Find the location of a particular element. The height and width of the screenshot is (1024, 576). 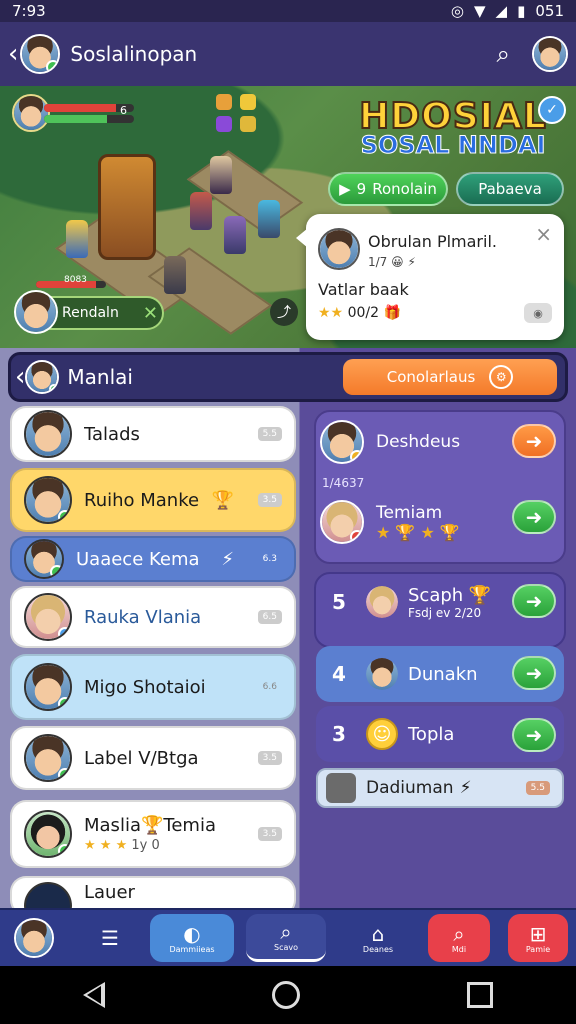

list-item: Ruiho Manke 🏆 3.5 is located at coordinates (153, 500).